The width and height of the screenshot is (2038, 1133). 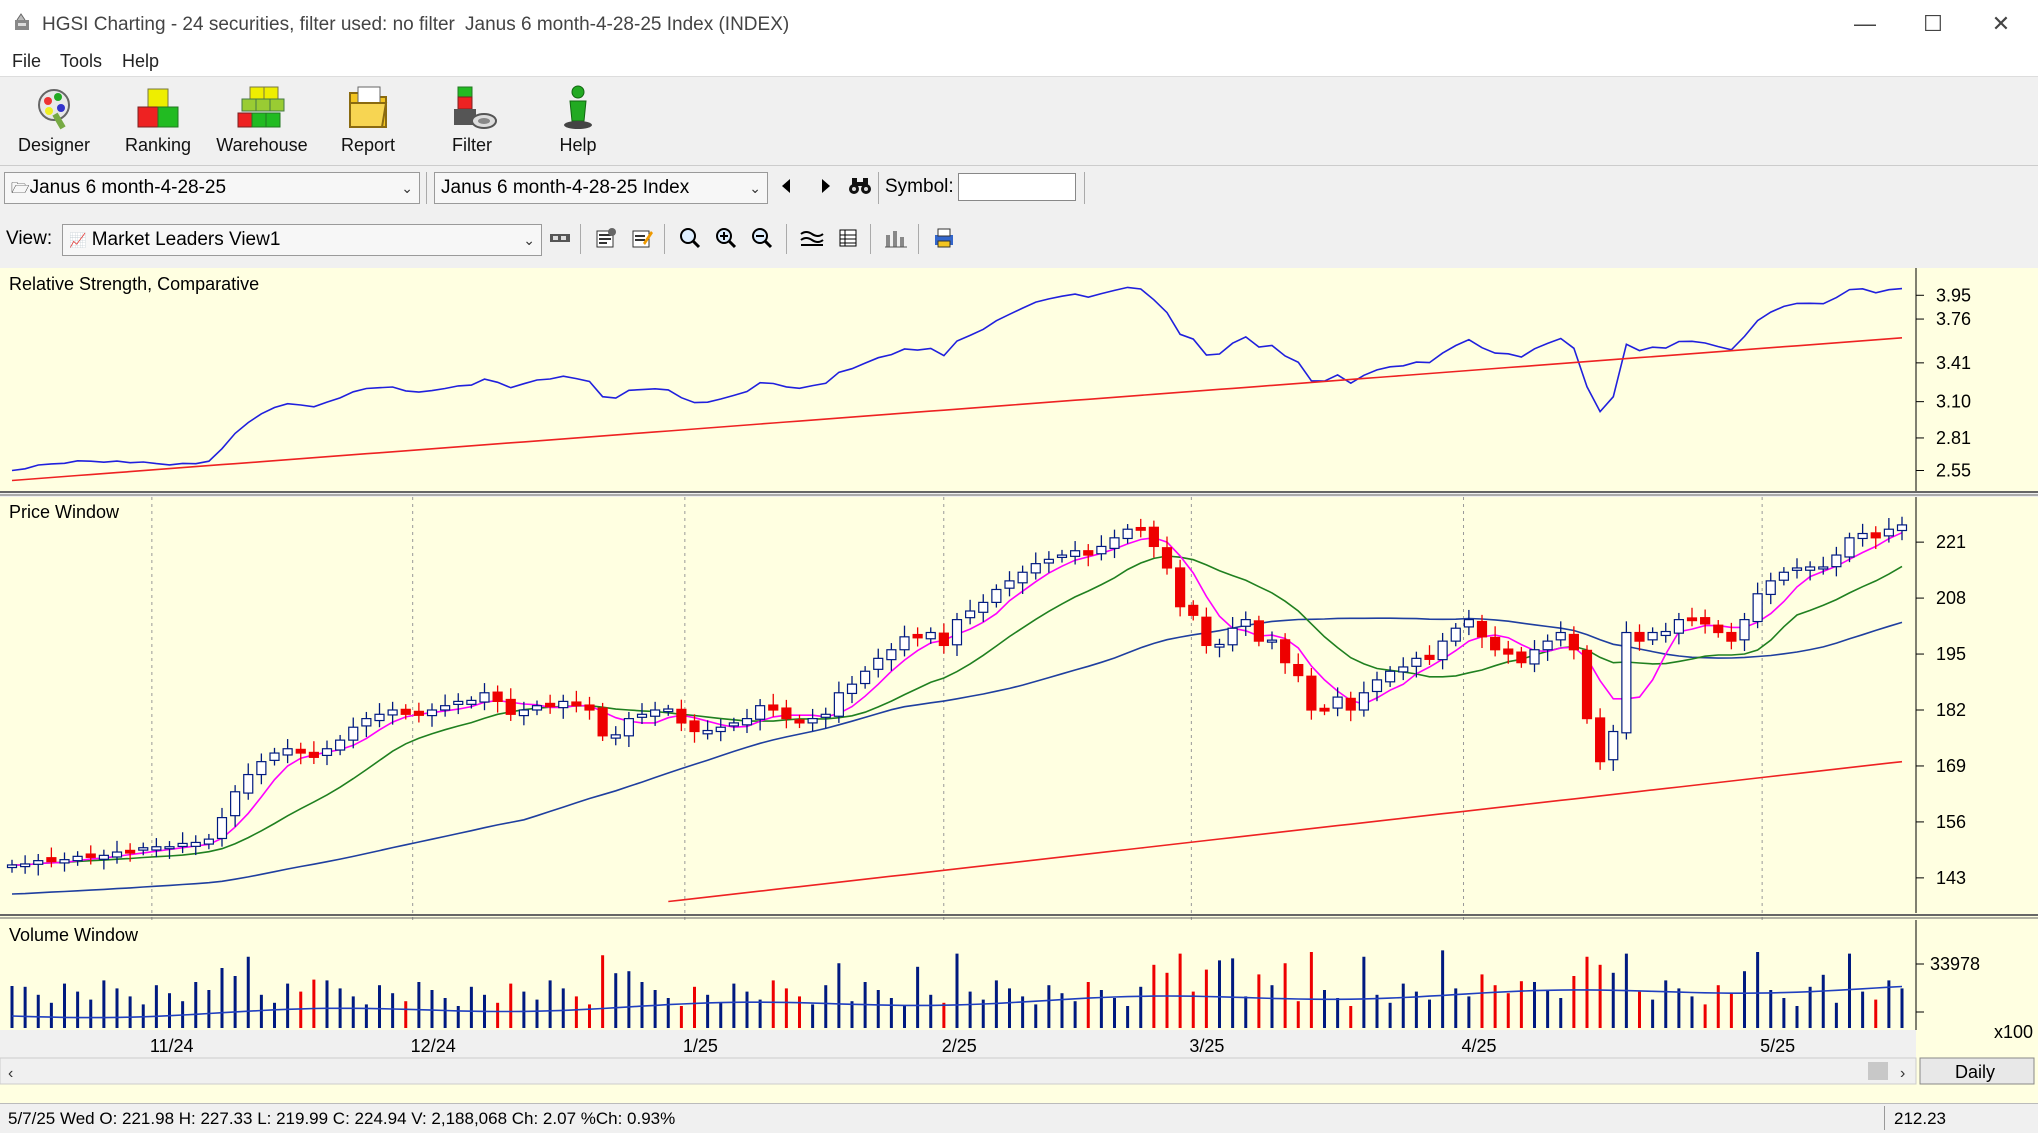 I want to click on scroll-left-icon: ‹, so click(x=10, y=1073).